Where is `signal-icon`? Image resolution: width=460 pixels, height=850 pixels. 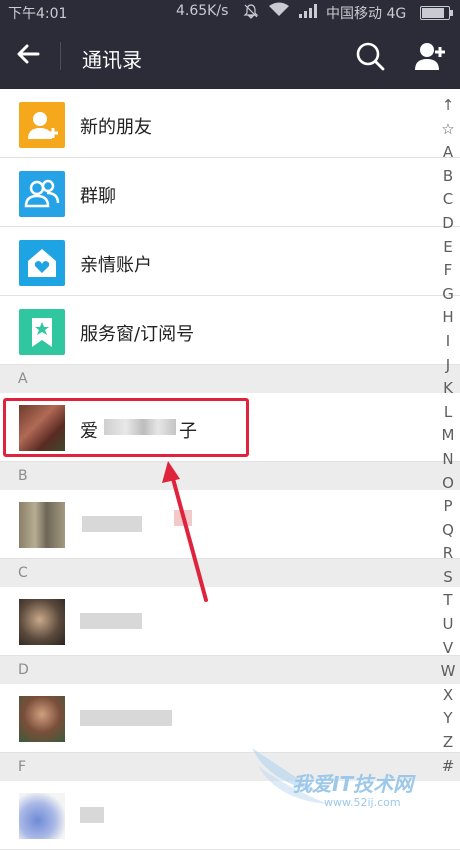
signal-icon is located at coordinates (309, 13).